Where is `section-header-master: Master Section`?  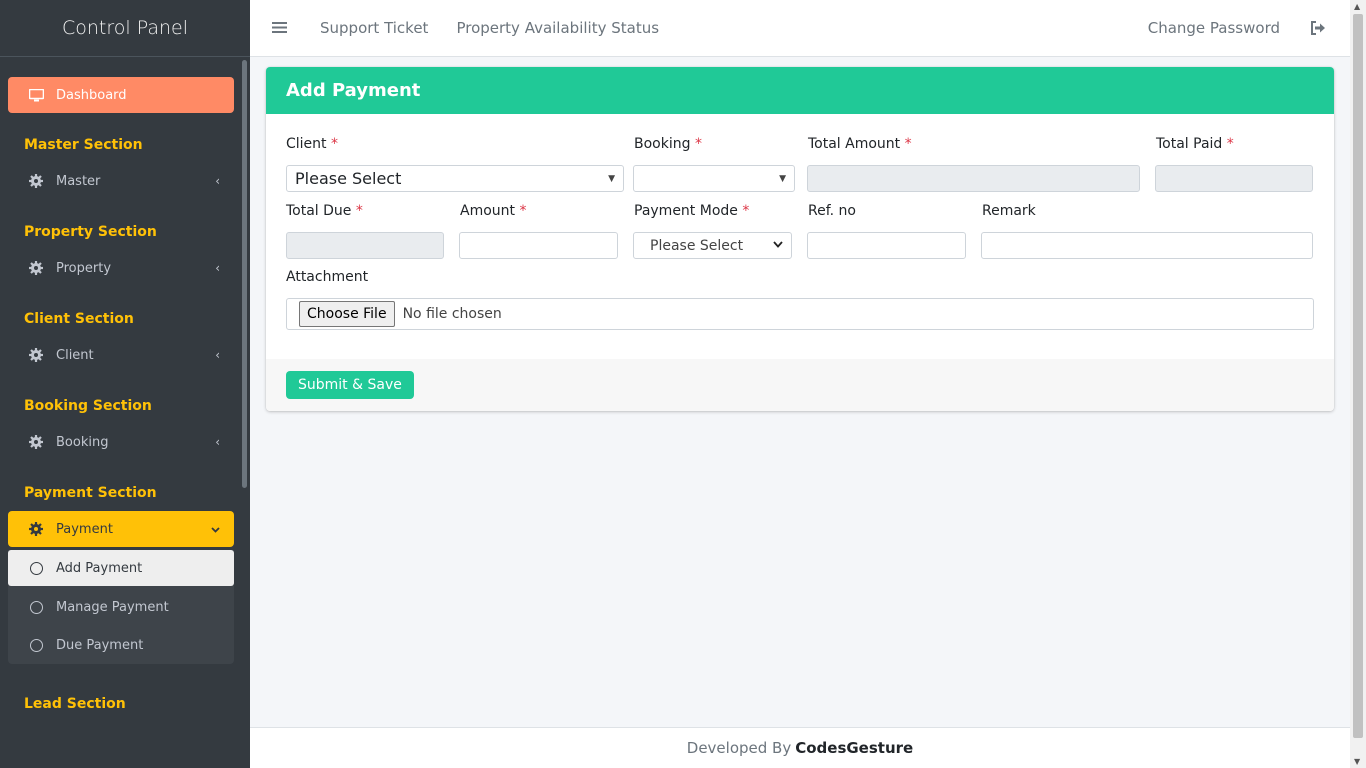 section-header-master: Master Section is located at coordinates (83, 145).